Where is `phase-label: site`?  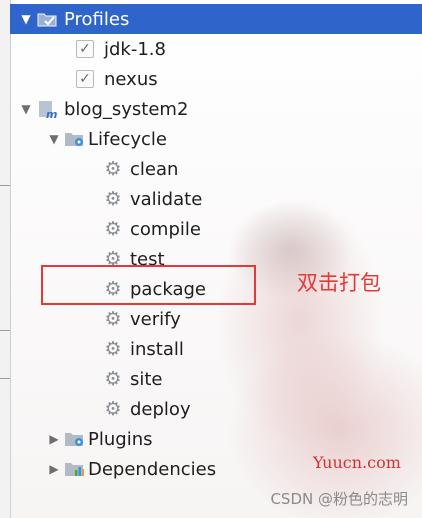
phase-label: site is located at coordinates (146, 379).